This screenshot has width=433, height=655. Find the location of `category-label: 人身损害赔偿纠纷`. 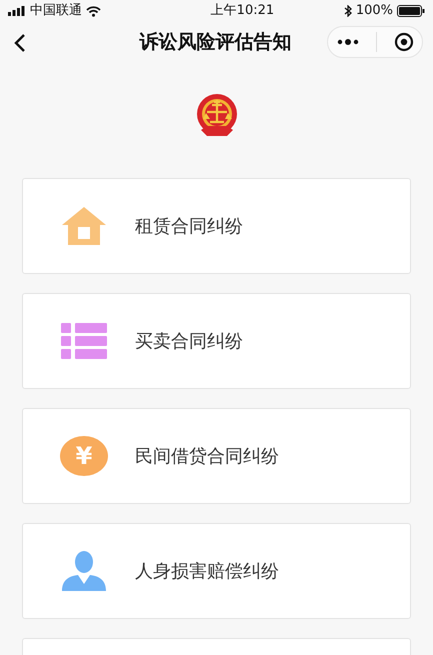

category-label: 人身损害赔偿纠纷 is located at coordinates (207, 572).